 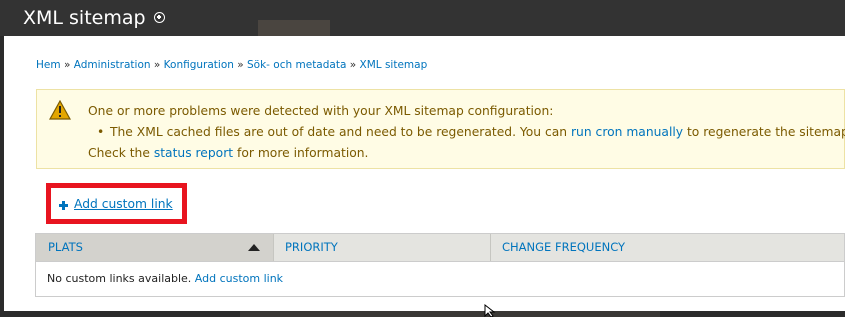 I want to click on empty-text: No custom links available., so click(x=119, y=278).